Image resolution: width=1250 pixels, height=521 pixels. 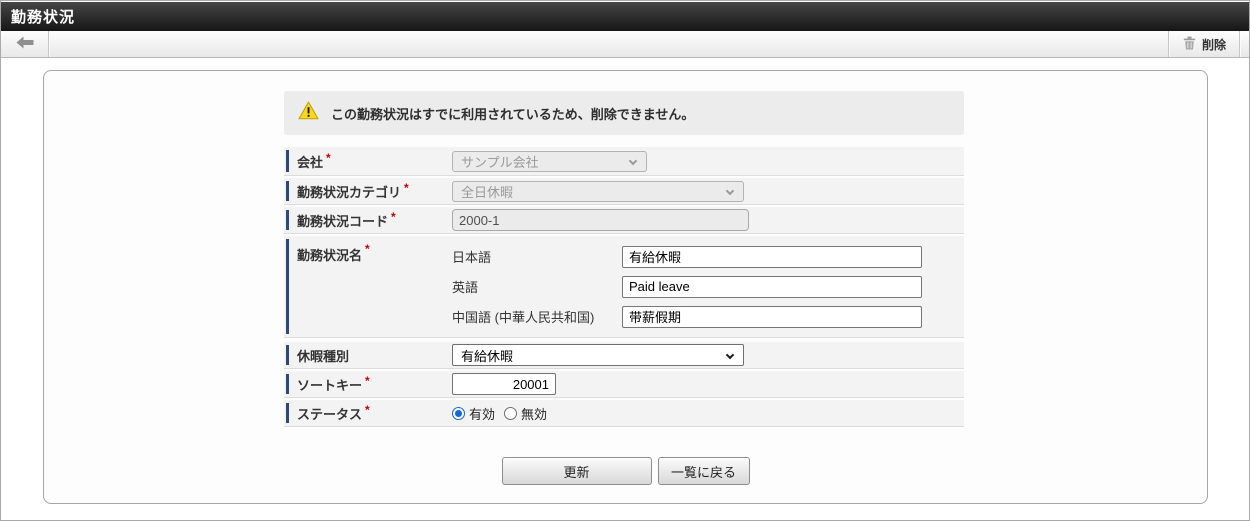 I want to click on sort-key-label: ソートキー, so click(x=330, y=385).